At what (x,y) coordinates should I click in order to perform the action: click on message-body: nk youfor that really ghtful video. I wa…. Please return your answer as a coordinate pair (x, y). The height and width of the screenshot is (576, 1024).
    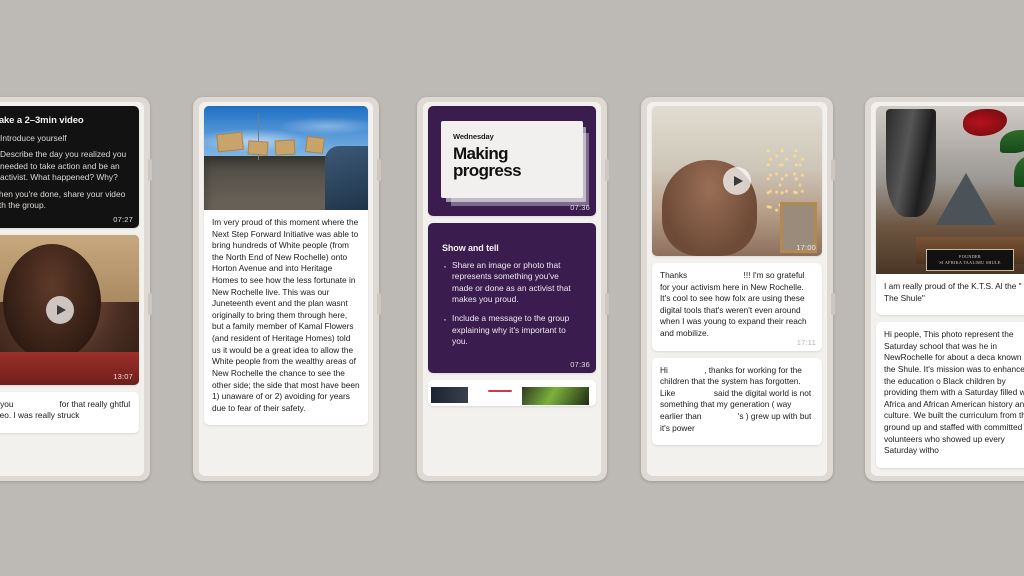
    Looking at the image, I should click on (69, 412).